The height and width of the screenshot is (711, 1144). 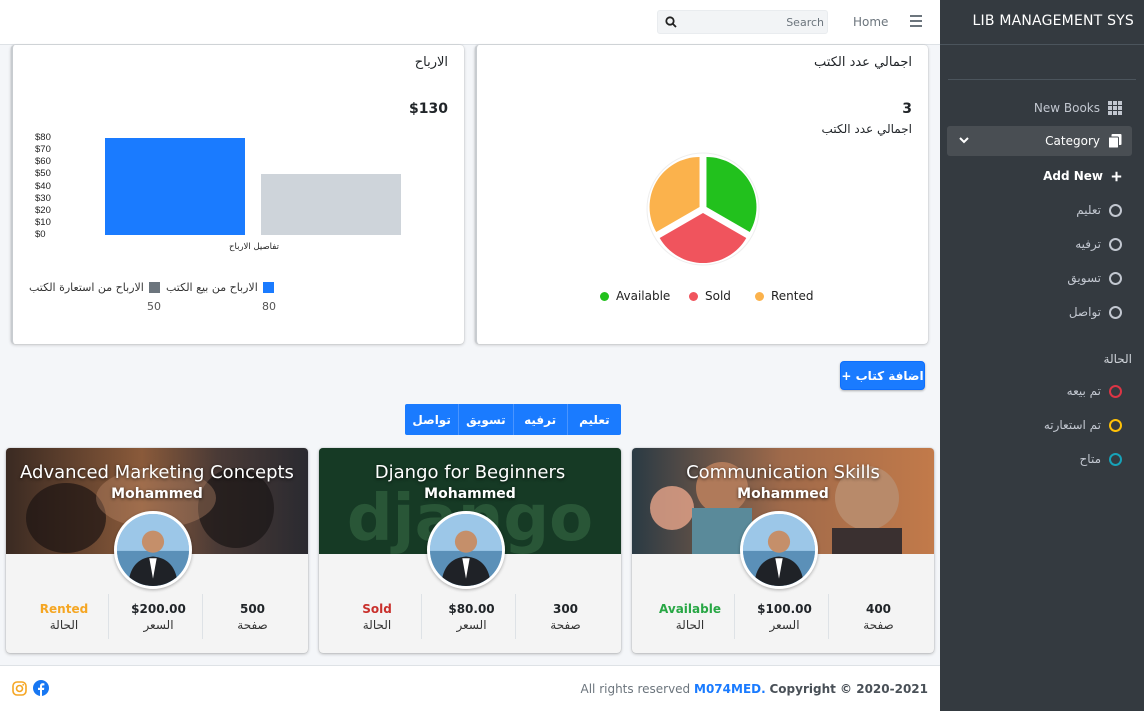 I want to click on book-pages-label: صفحة, so click(x=565, y=625).